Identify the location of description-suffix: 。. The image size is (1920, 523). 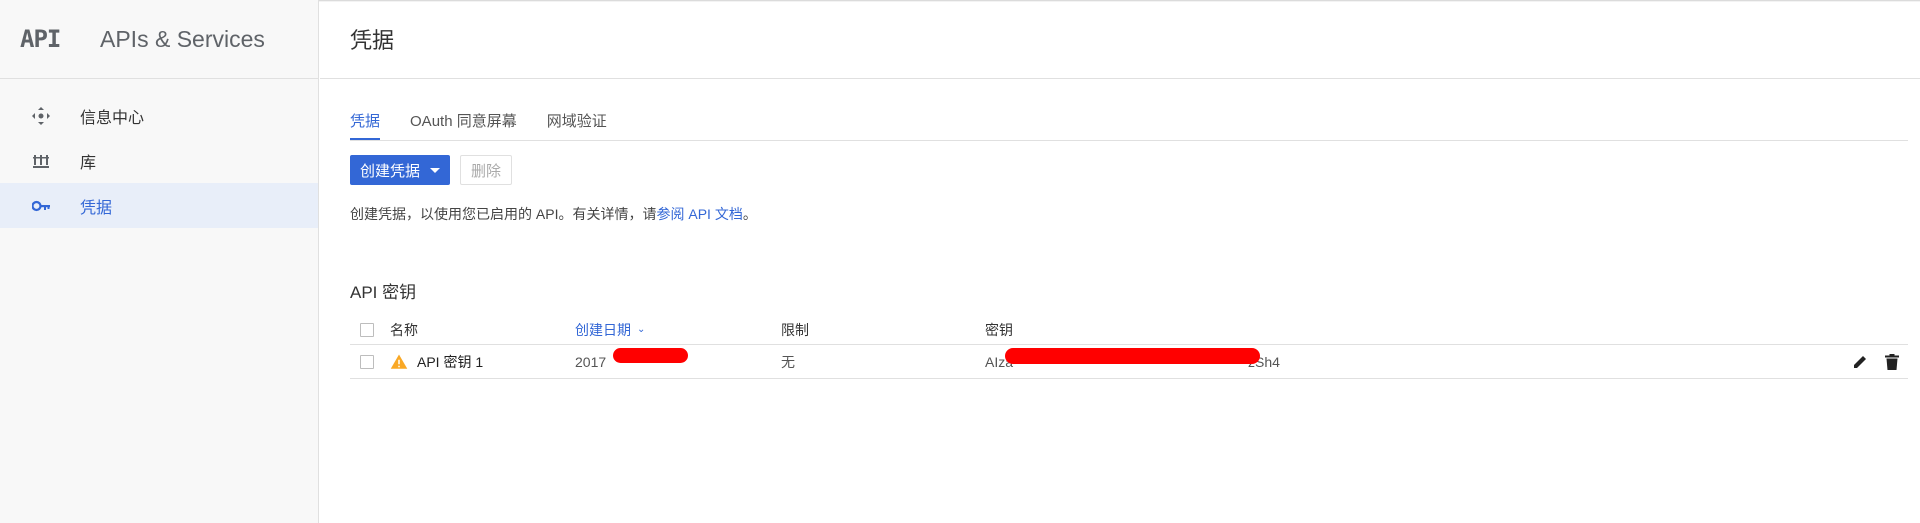
(749, 214).